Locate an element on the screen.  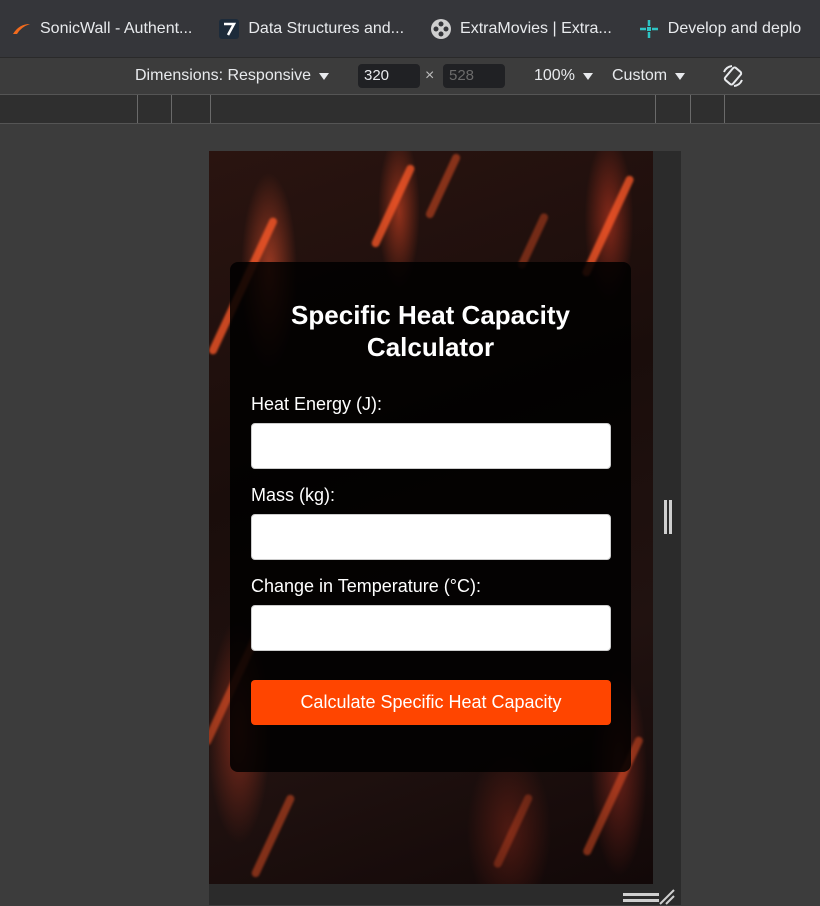
temperature-change-input is located at coordinates (431, 628).